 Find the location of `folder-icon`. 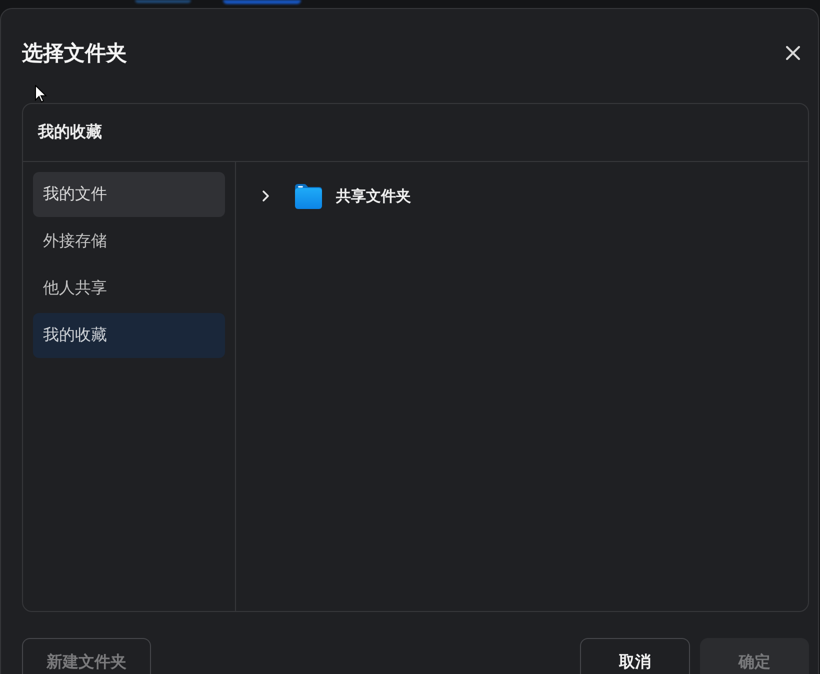

folder-icon is located at coordinates (308, 196).